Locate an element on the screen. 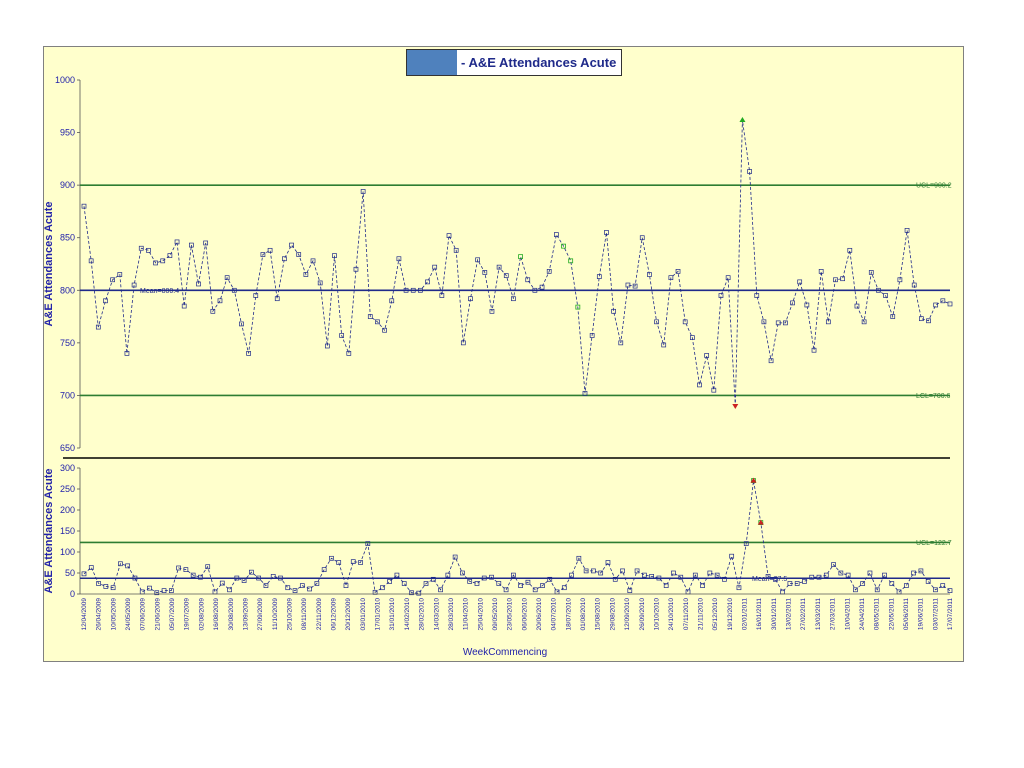  y-tick-label: 1000 is located at coordinates (65, 80).